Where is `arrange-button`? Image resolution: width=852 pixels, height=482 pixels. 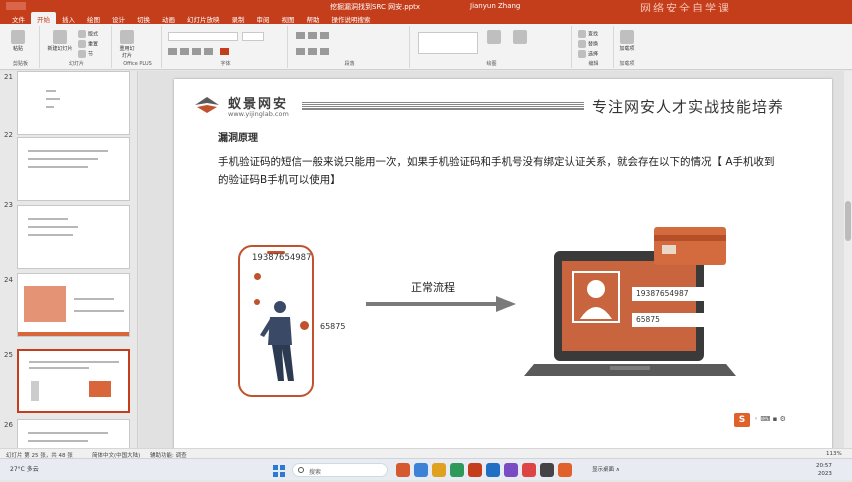 arrange-button is located at coordinates (494, 37).